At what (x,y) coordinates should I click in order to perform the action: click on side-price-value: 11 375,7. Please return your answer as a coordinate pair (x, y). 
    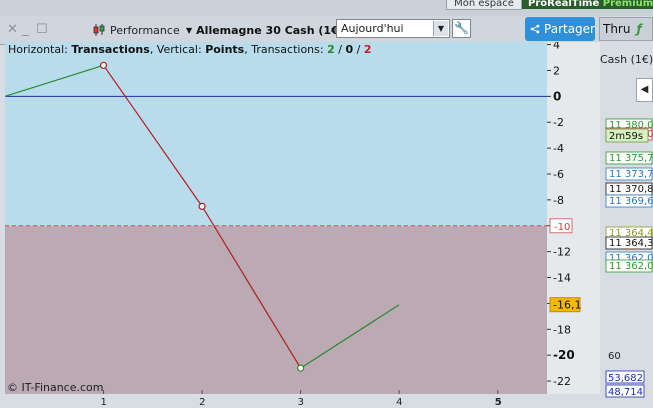
    Looking at the image, I should click on (631, 158).